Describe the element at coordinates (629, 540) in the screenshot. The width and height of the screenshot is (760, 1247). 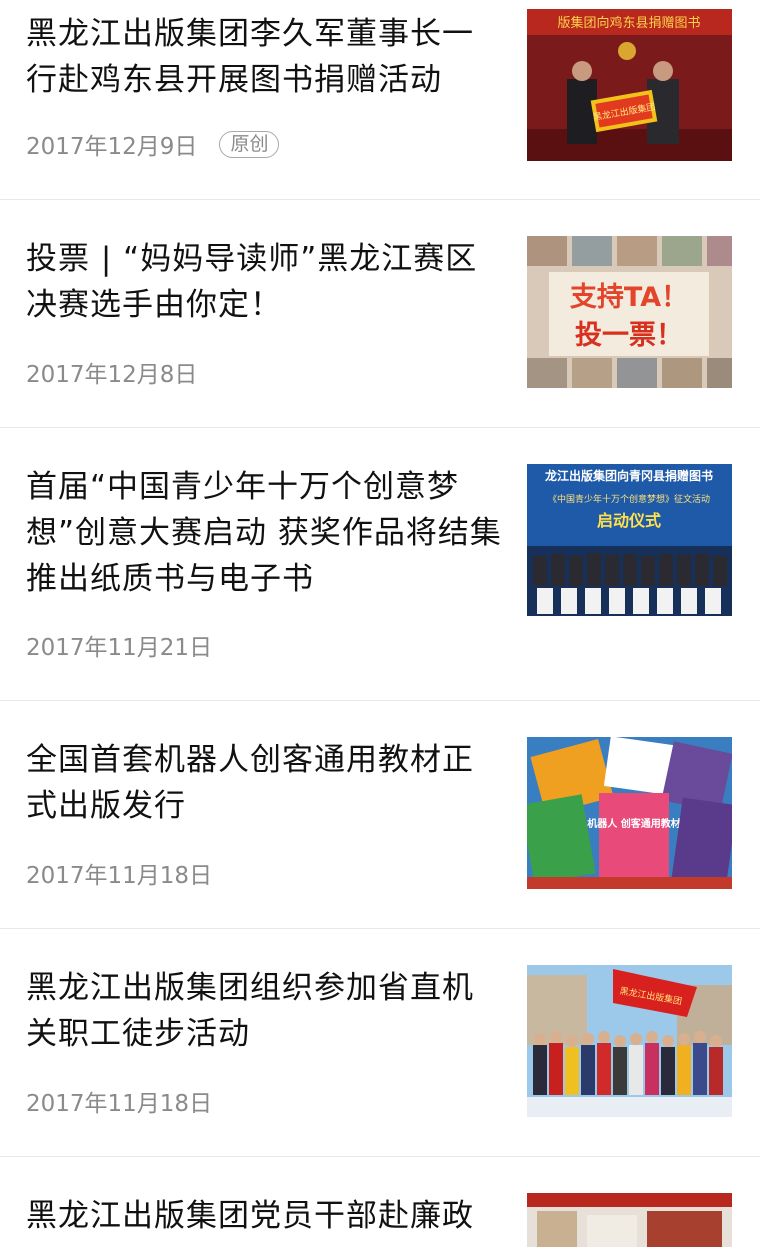
I see `article-thumbnail: 龙江出版集团向青冈县捐赠图书 《中国青少年十万个创意梦想》征文活动 启动仪式` at that location.